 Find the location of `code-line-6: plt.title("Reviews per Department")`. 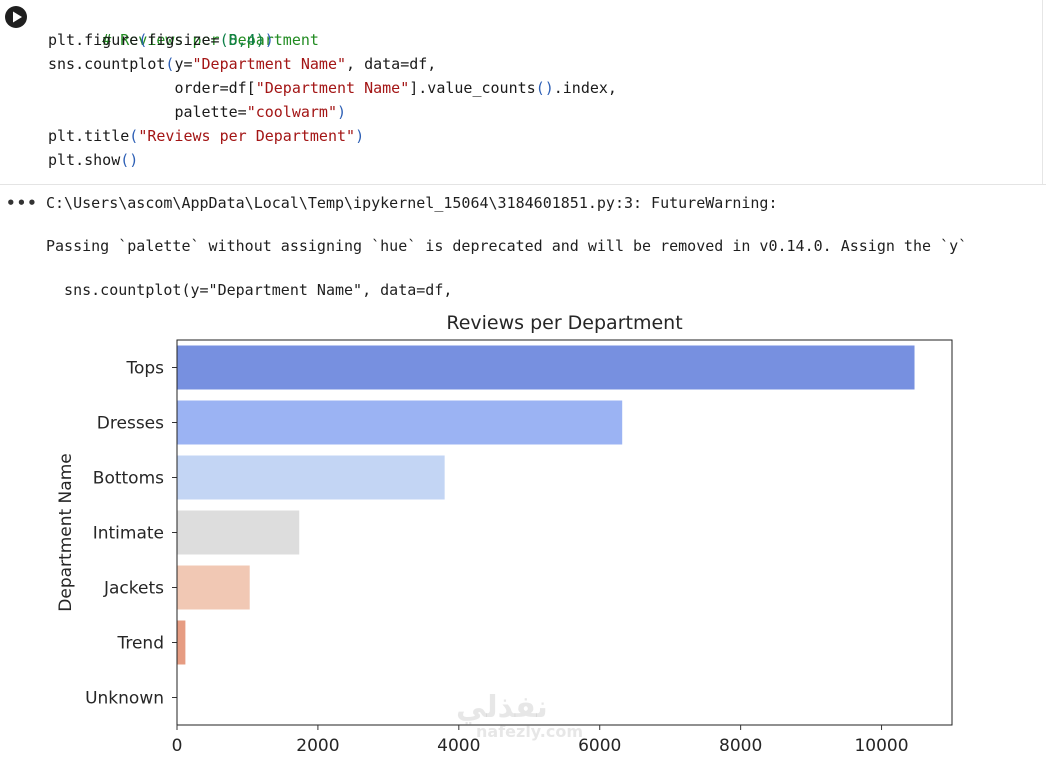

code-line-6: plt.title("Reviews per Department") is located at coordinates (206, 136).